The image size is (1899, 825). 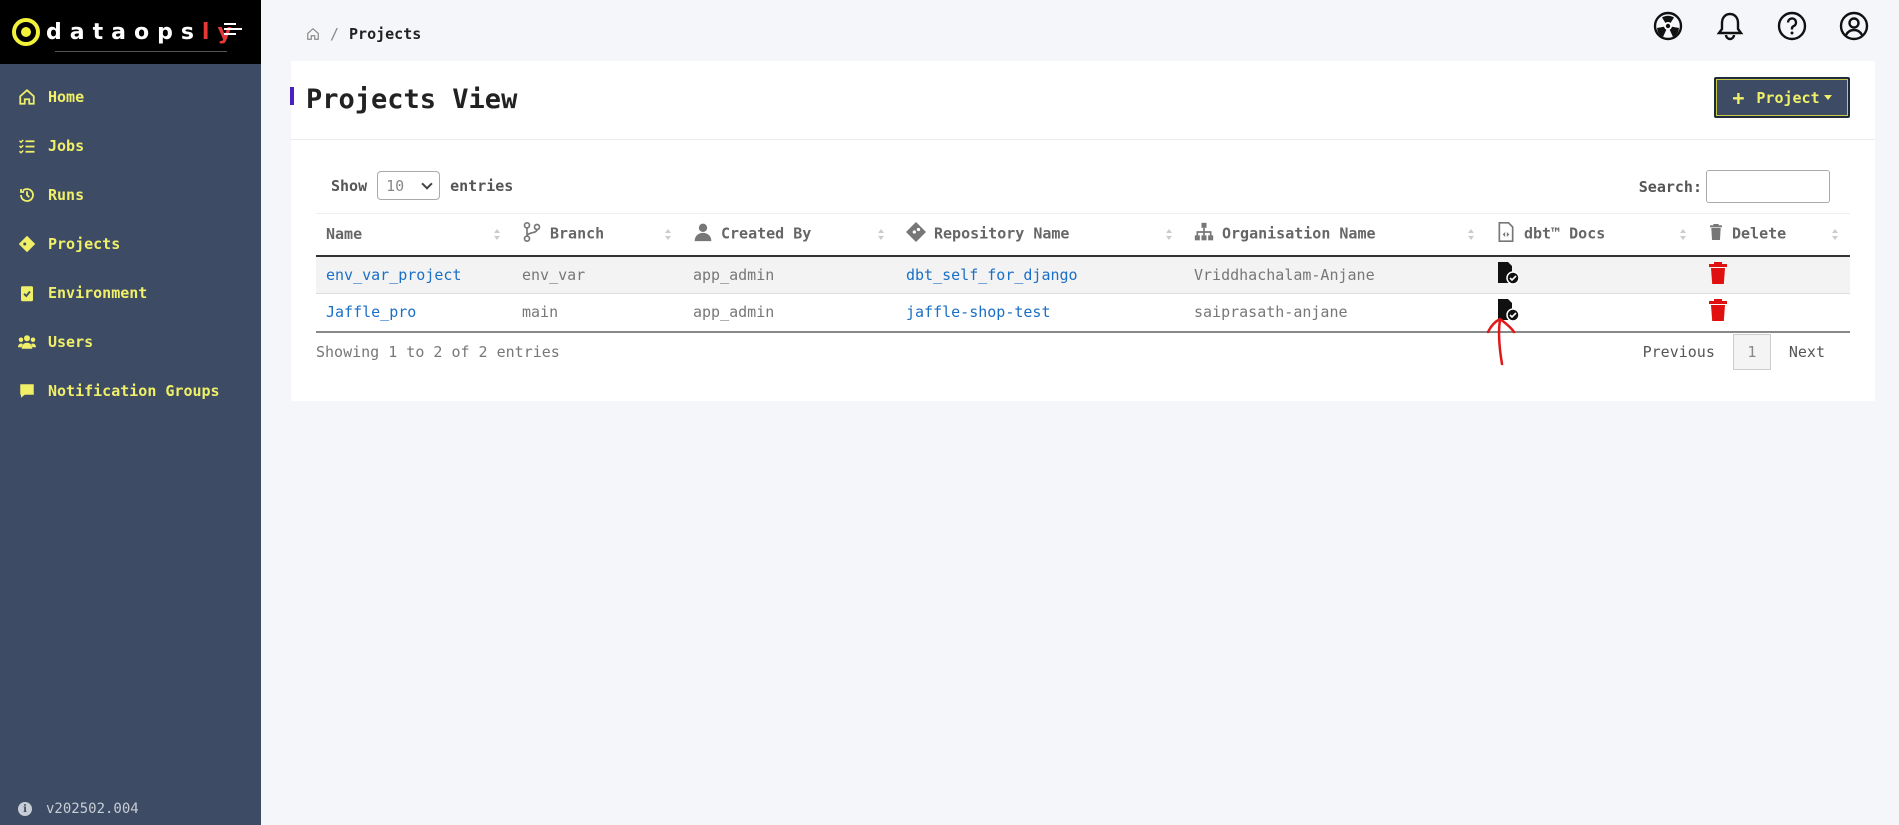 I want to click on cell-organisation: Vriddhachalam-Anjane, so click(x=1335, y=274).